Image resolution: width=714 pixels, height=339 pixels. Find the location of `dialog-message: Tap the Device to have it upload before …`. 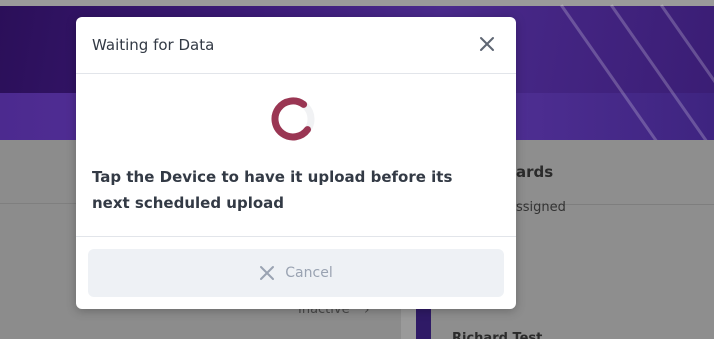

dialog-message: Tap the Device to have it upload before … is located at coordinates (272, 190).